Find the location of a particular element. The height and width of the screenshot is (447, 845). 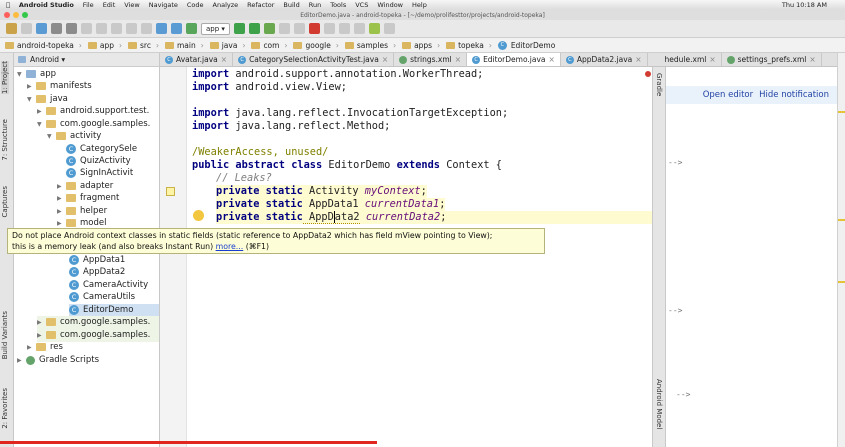

menu-window: Window is located at coordinates (390, 5).